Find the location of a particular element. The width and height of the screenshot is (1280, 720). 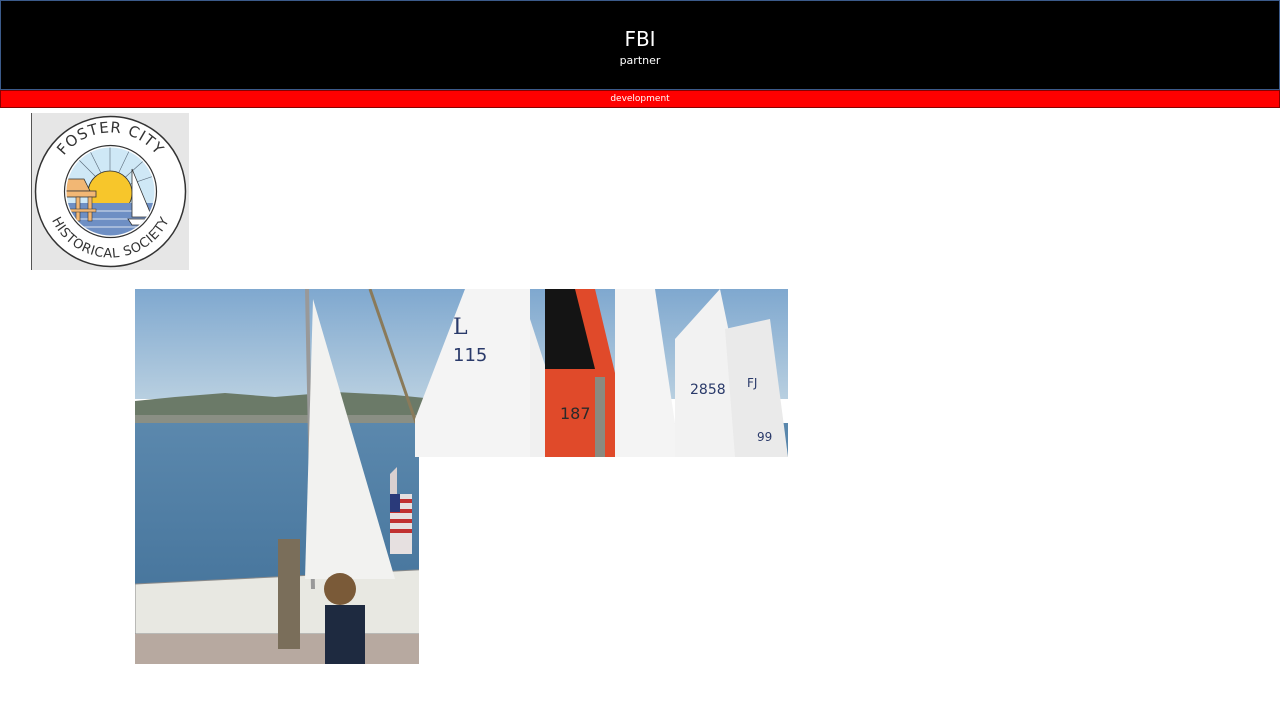

sail-number: L is located at coordinates (460, 327).